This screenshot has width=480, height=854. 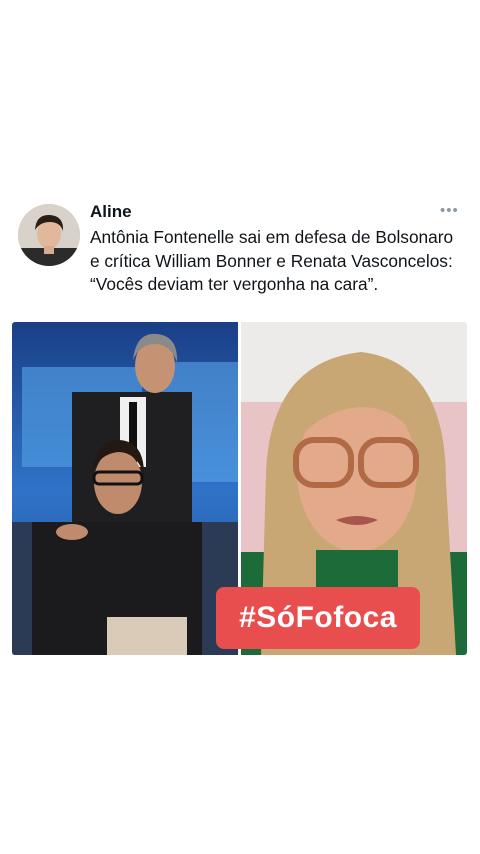 I want to click on avatar, so click(x=49, y=235).